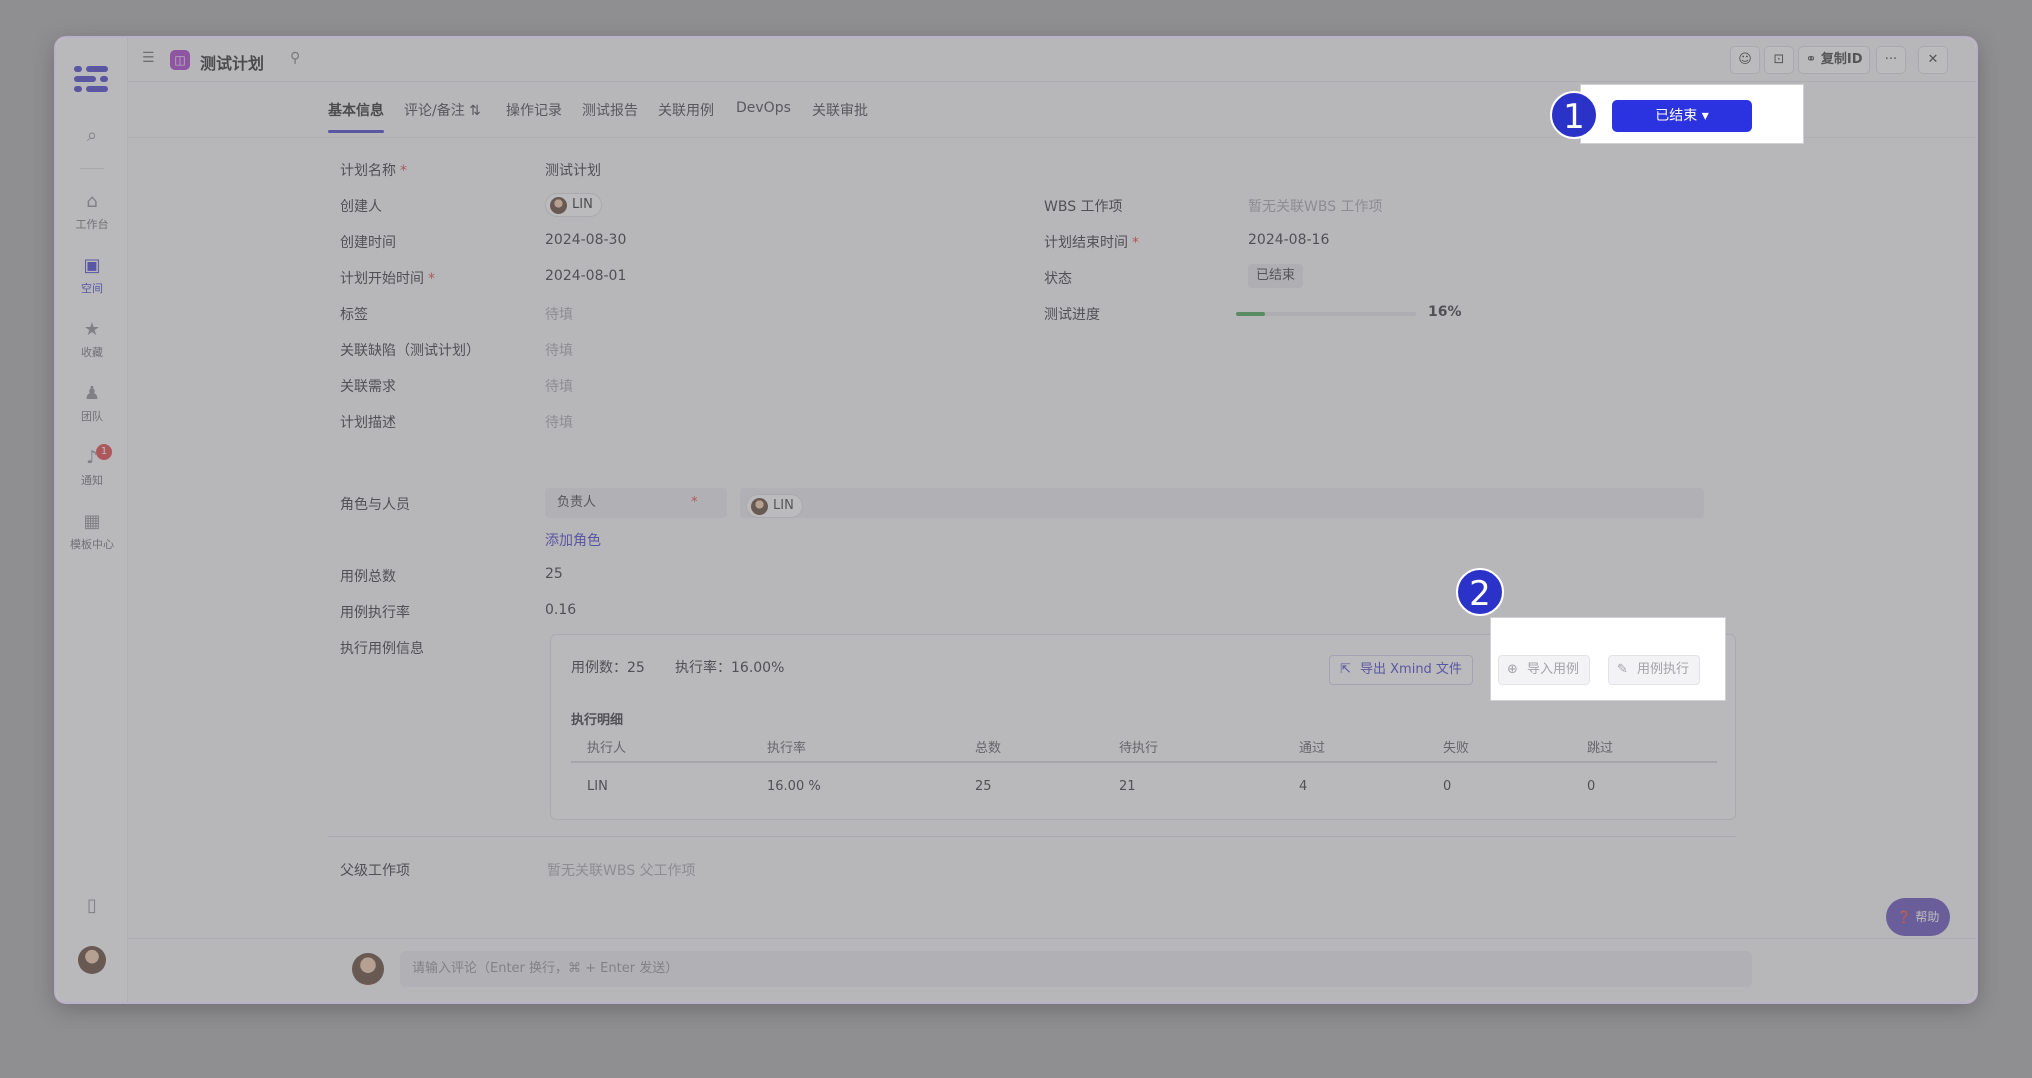 This screenshot has height=1078, width=2032. Describe the element at coordinates (1032, 836) in the screenshot. I see `section-divider` at that location.